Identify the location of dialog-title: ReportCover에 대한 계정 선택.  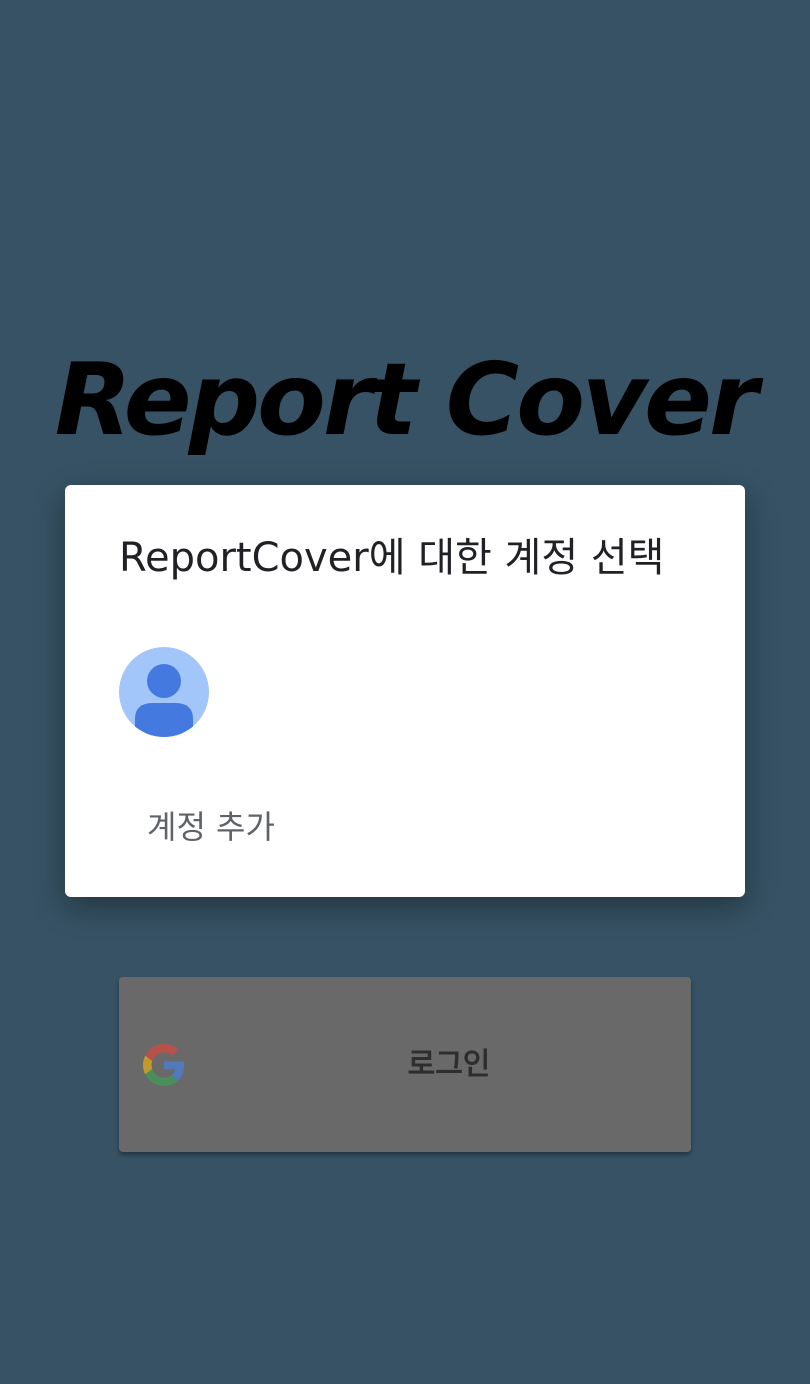
(392, 558).